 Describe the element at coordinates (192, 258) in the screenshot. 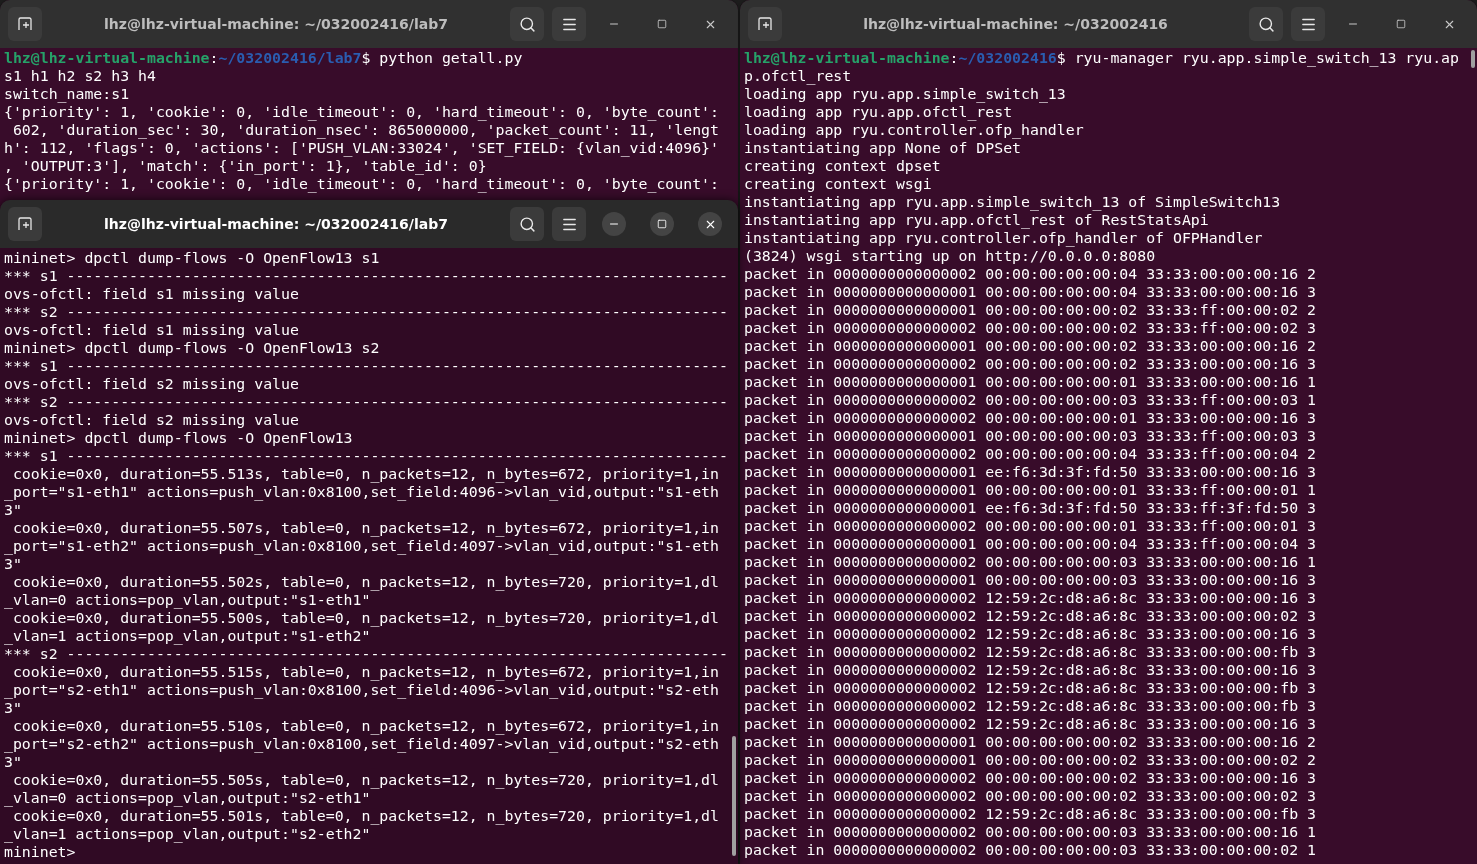

I see `terminal-line: mininet> dpctl dump-flows -O OpenFlow13 s1` at that location.